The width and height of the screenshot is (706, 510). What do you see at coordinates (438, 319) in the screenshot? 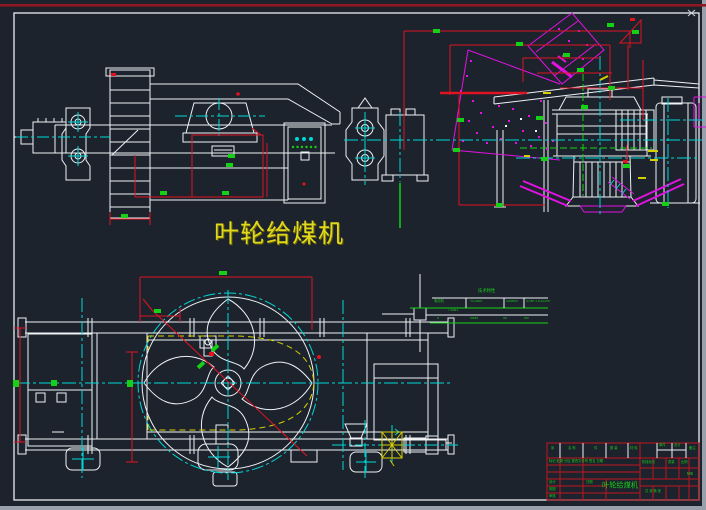
I see `param-cell: 8` at bounding box center [438, 319].